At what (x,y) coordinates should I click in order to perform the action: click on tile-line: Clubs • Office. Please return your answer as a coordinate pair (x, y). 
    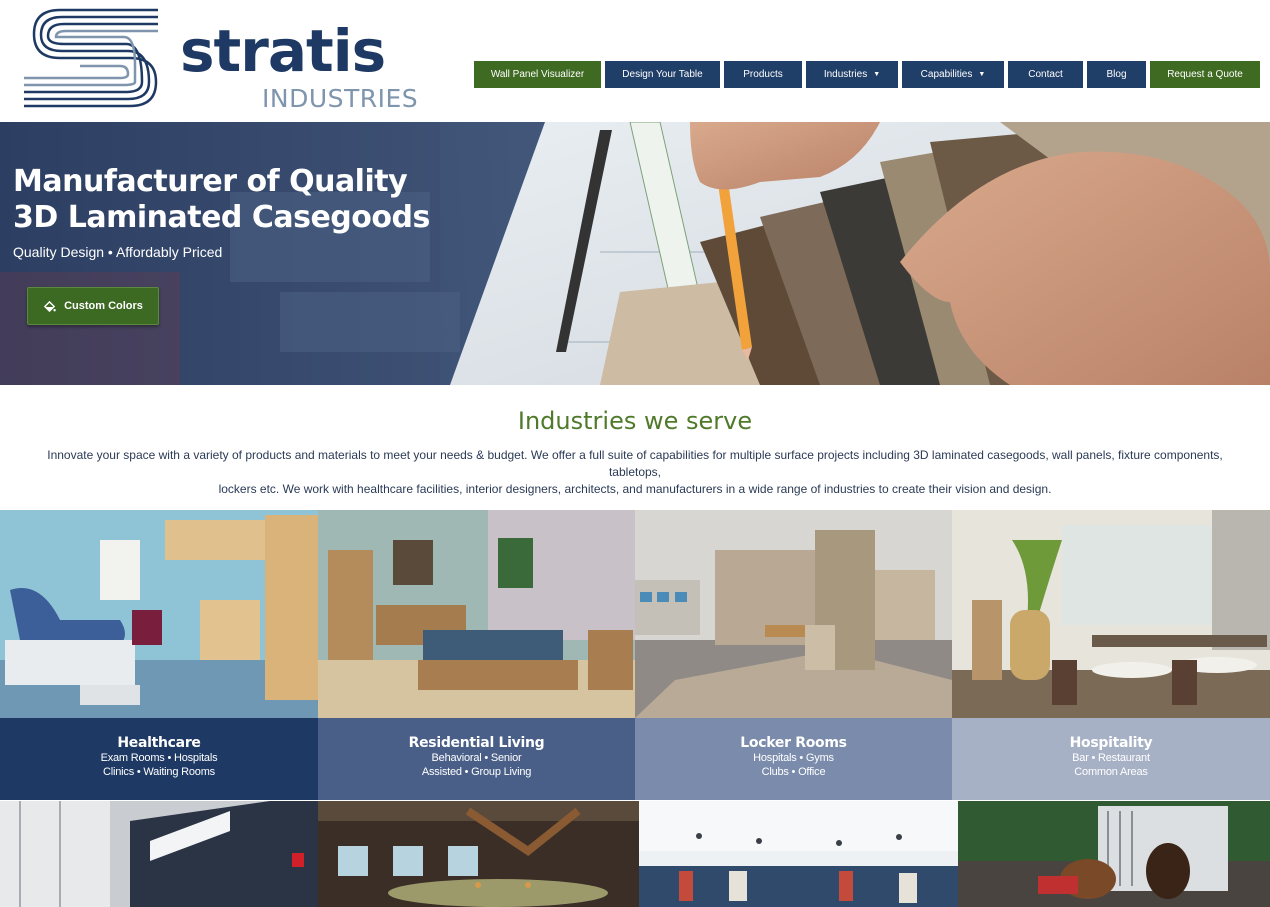
    Looking at the image, I should click on (793, 772).